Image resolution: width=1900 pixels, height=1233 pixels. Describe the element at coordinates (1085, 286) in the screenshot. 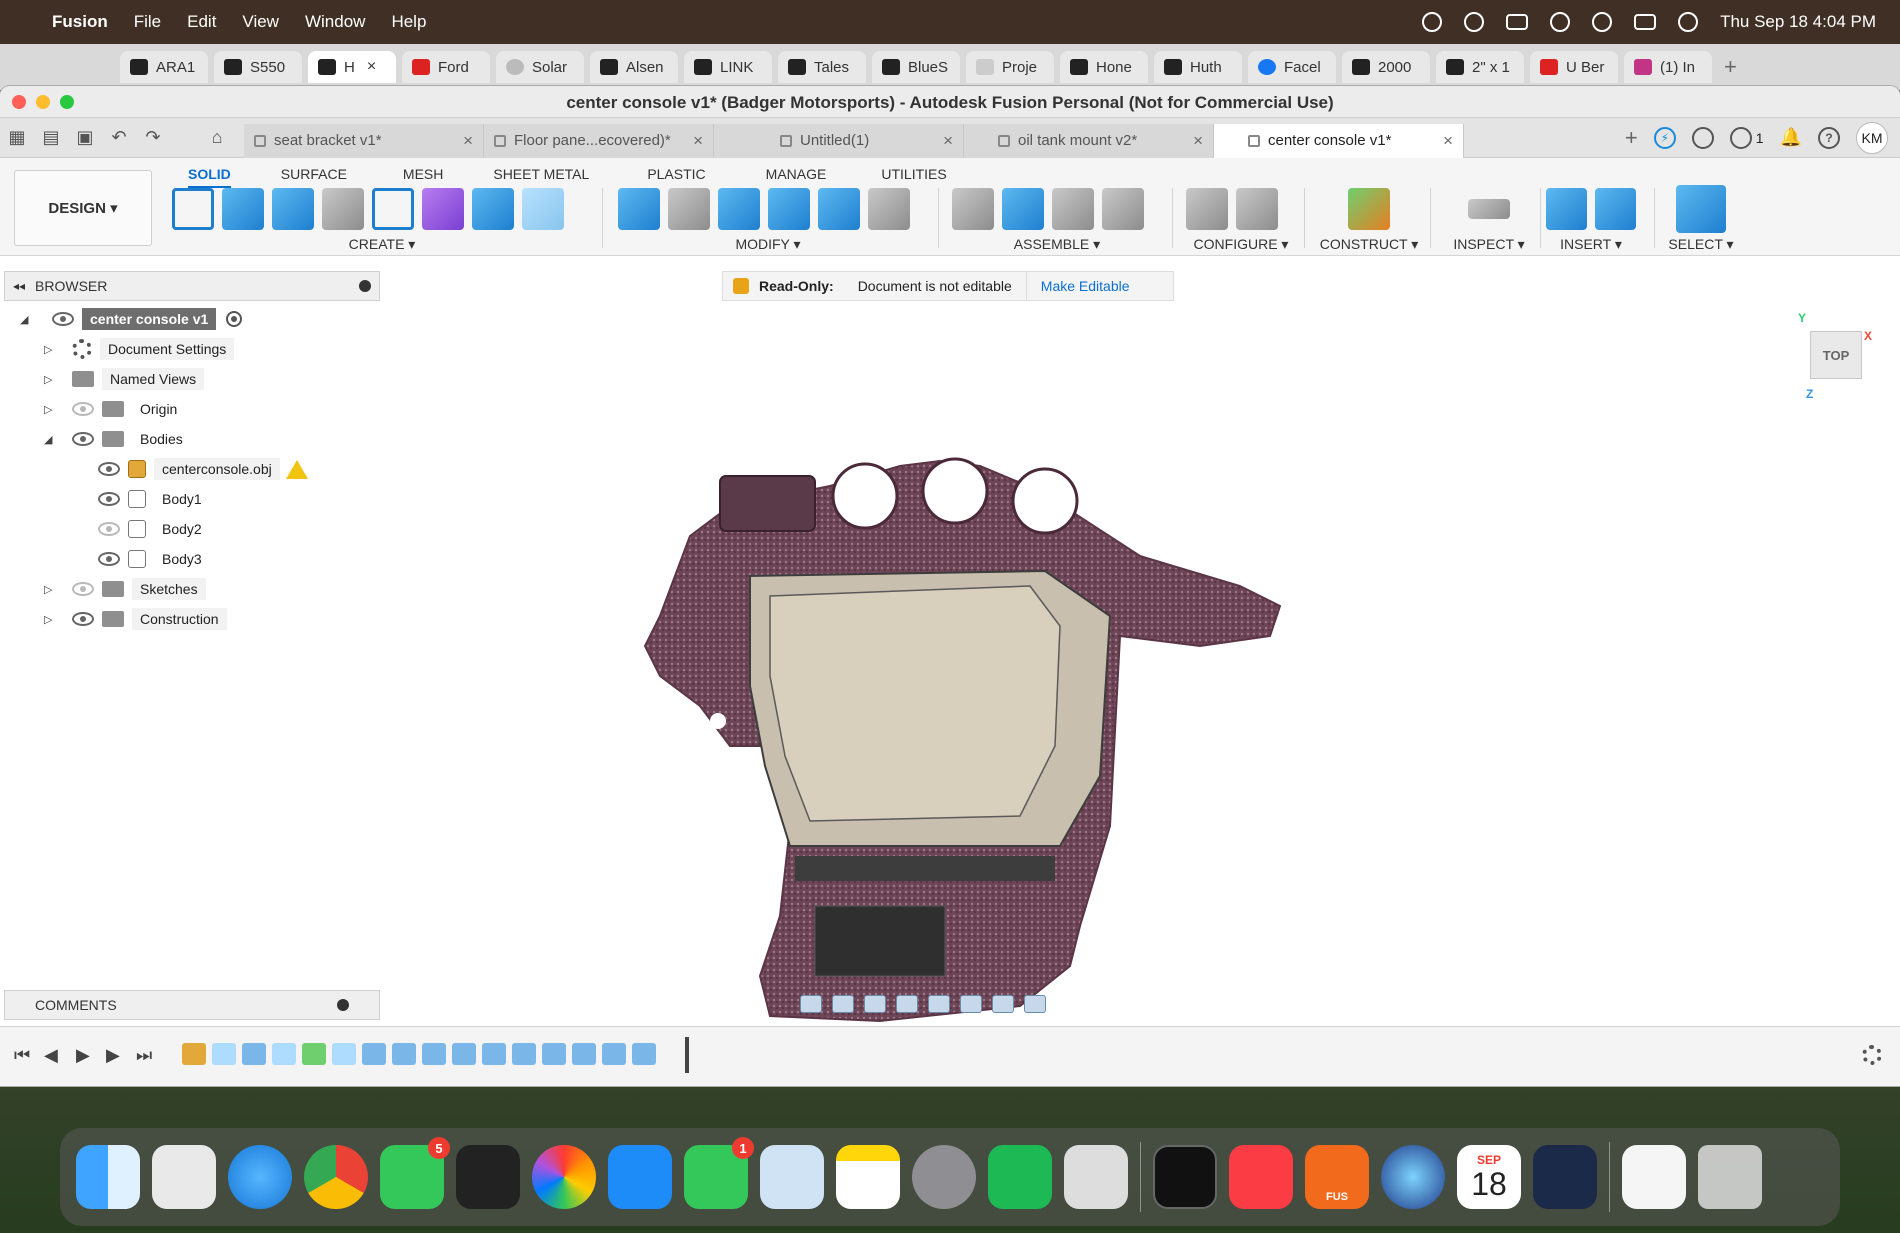

I see `make-editable-button: Make Editable` at that location.